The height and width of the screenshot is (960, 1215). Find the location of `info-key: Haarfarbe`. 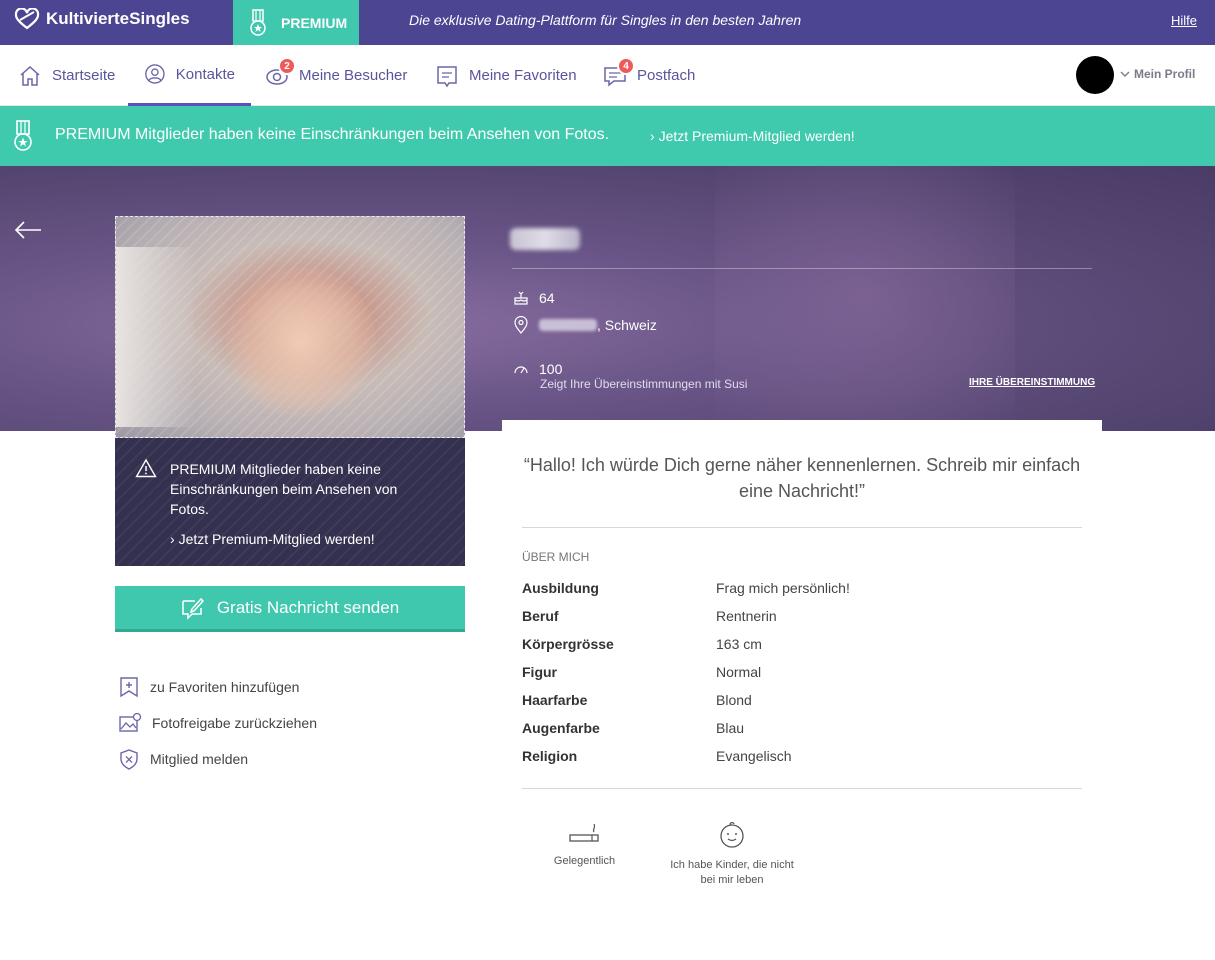

info-key: Haarfarbe is located at coordinates (555, 700).